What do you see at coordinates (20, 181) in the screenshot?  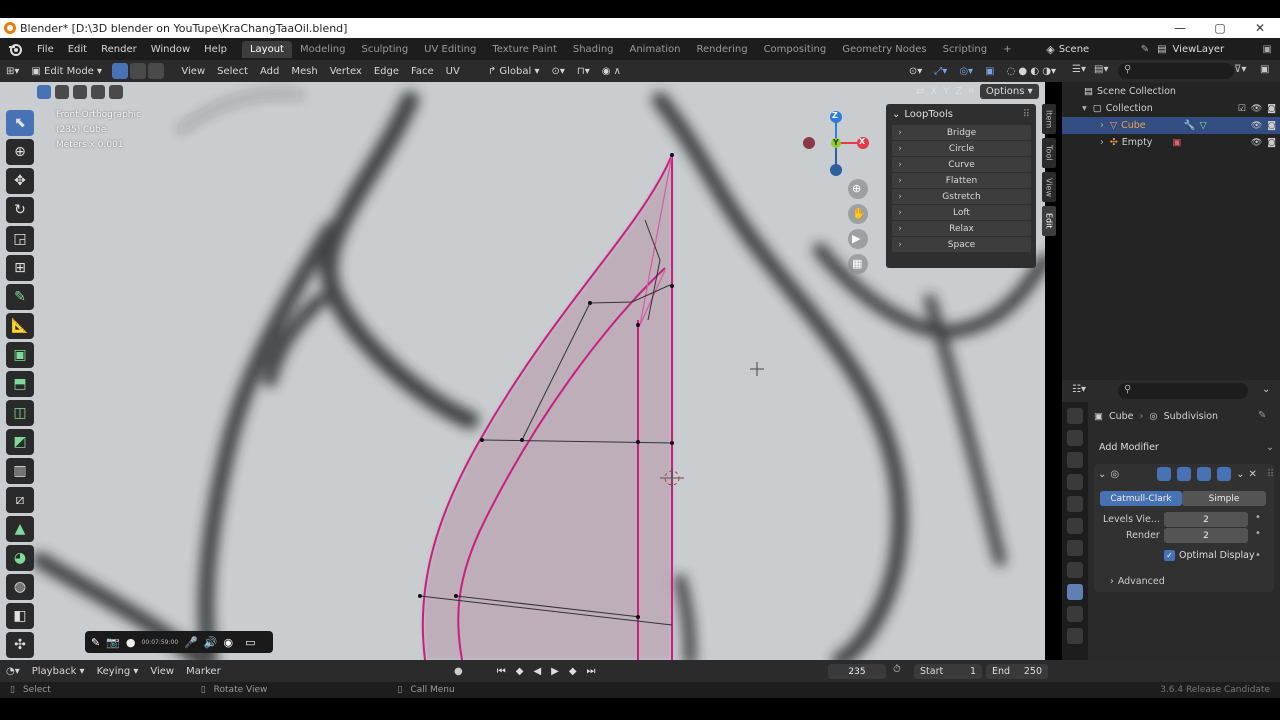 I see `move-tool-icon: ✥` at bounding box center [20, 181].